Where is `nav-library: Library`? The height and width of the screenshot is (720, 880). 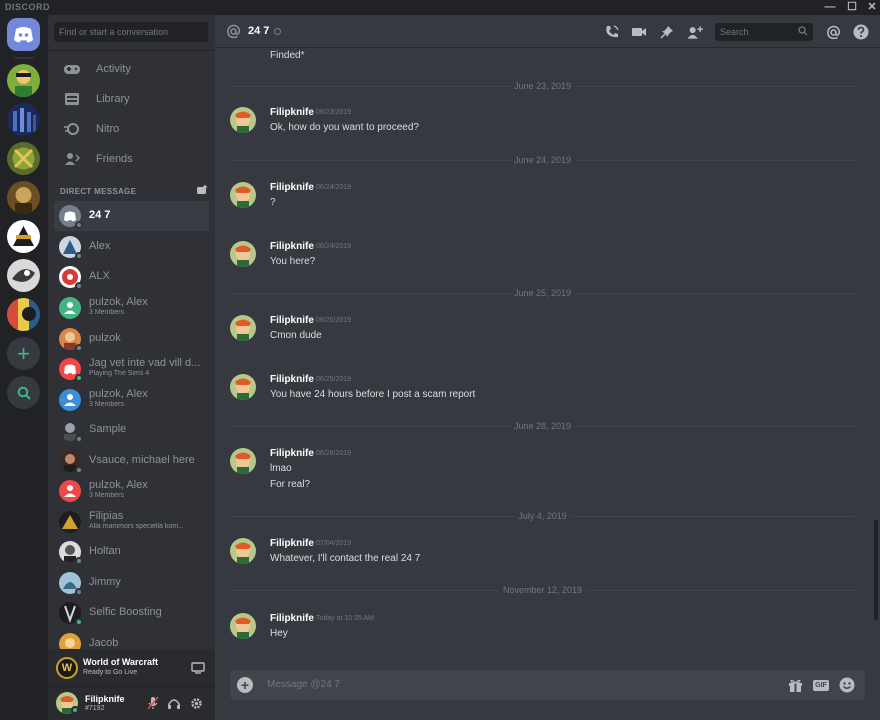 nav-library: Library is located at coordinates (131, 99).